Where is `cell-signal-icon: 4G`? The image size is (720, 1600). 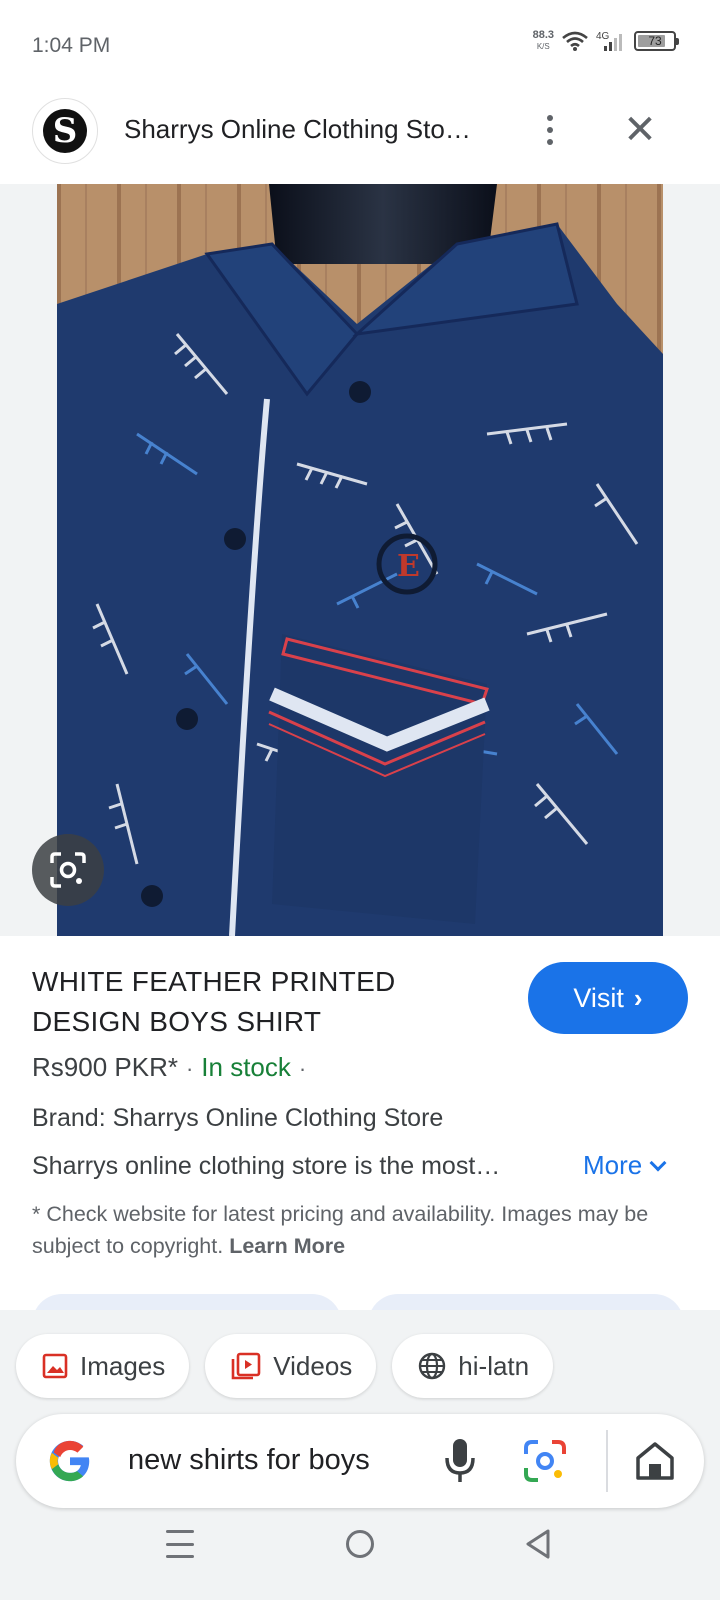
cell-signal-icon: 4G is located at coordinates (609, 41).